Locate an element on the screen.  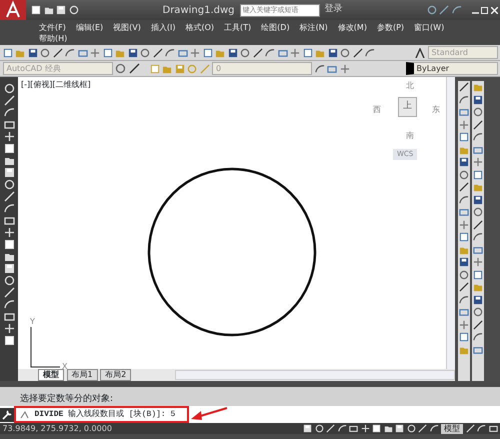
menu-item: 视图(V) is located at coordinates (127, 27).